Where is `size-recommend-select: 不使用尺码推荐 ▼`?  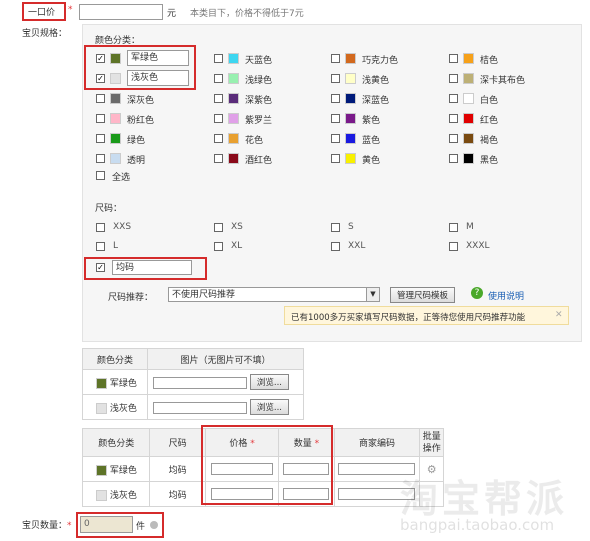
size-recommend-select: 不使用尺码推荐 ▼ is located at coordinates (274, 294).